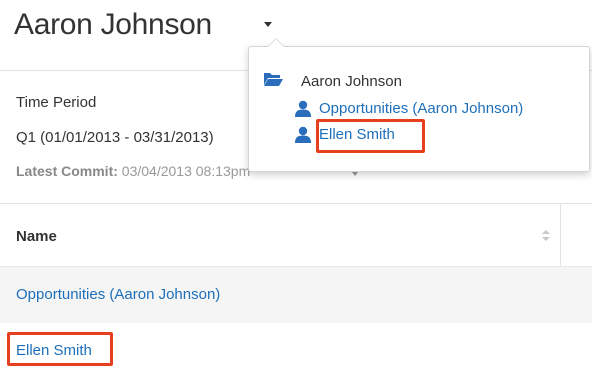 This screenshot has width=592, height=380. I want to click on user-switcher-caret-button, so click(269, 25).